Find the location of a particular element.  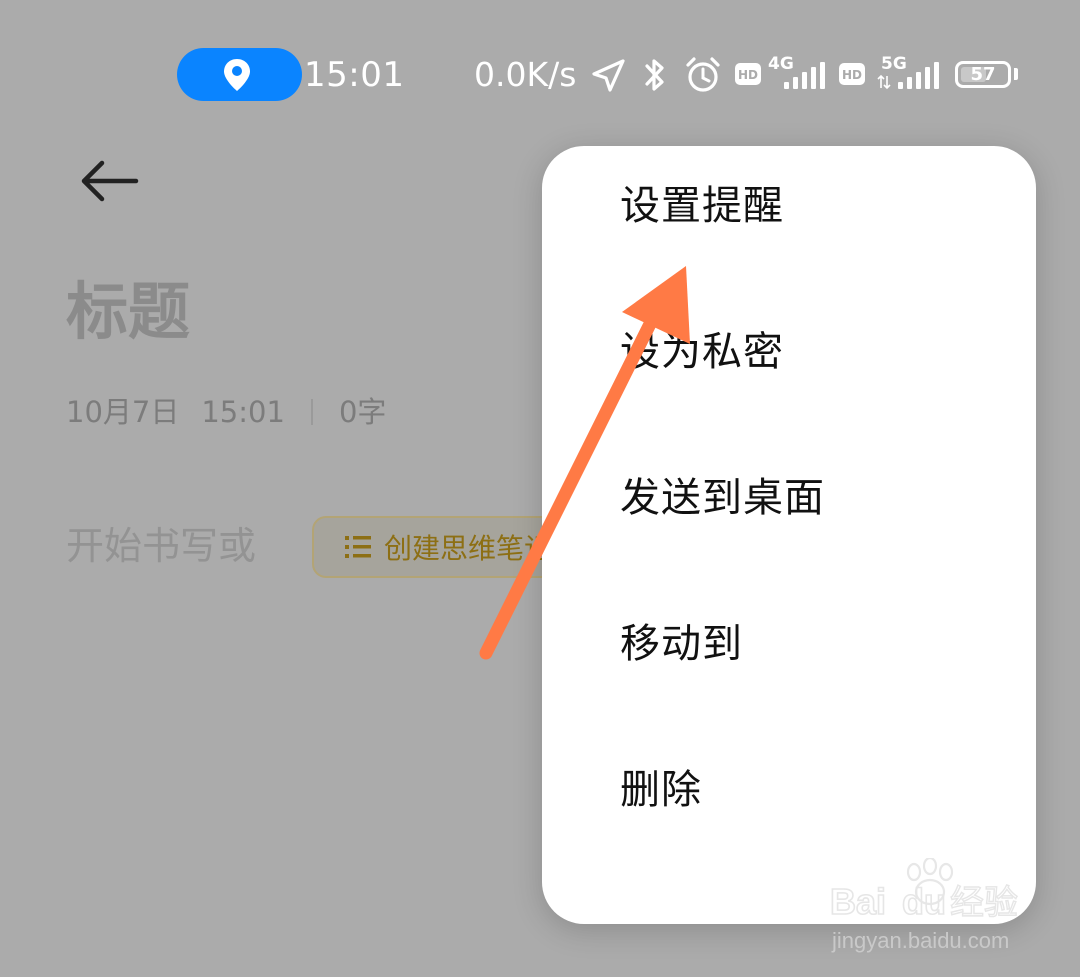

status-time: 15:01 is located at coordinates (354, 75).